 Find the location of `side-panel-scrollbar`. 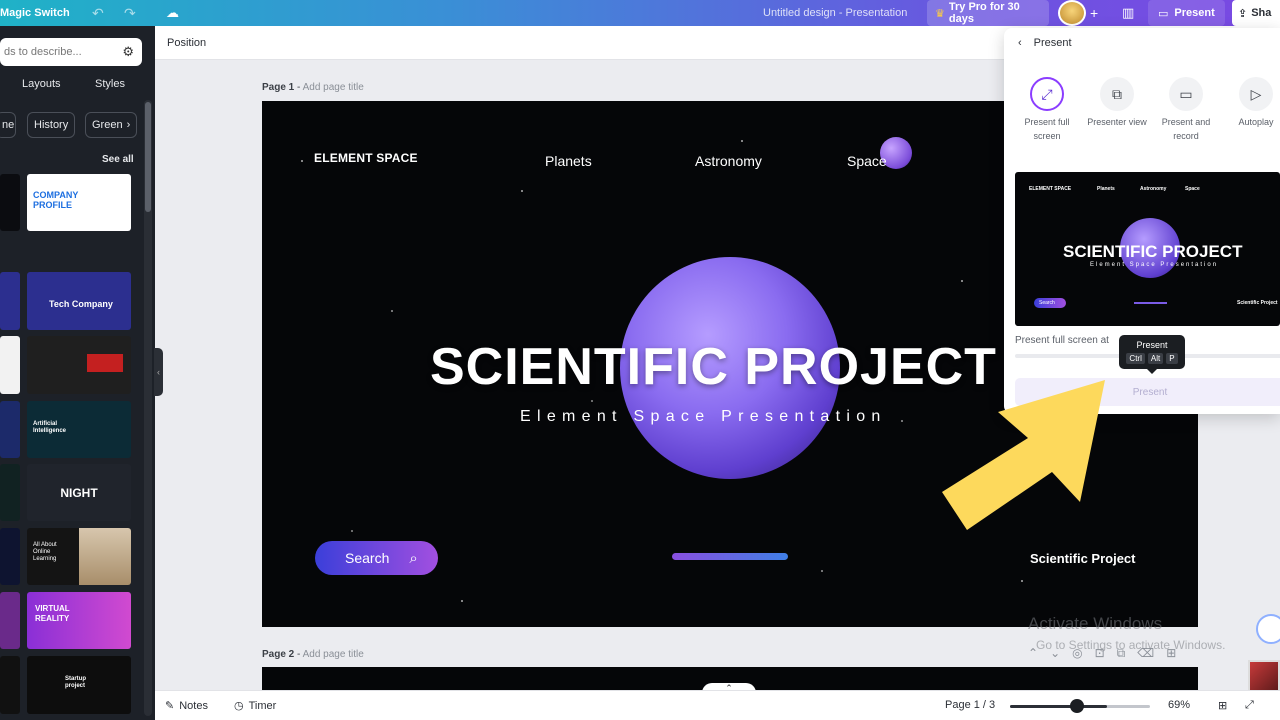

side-panel-scrollbar is located at coordinates (148, 408).